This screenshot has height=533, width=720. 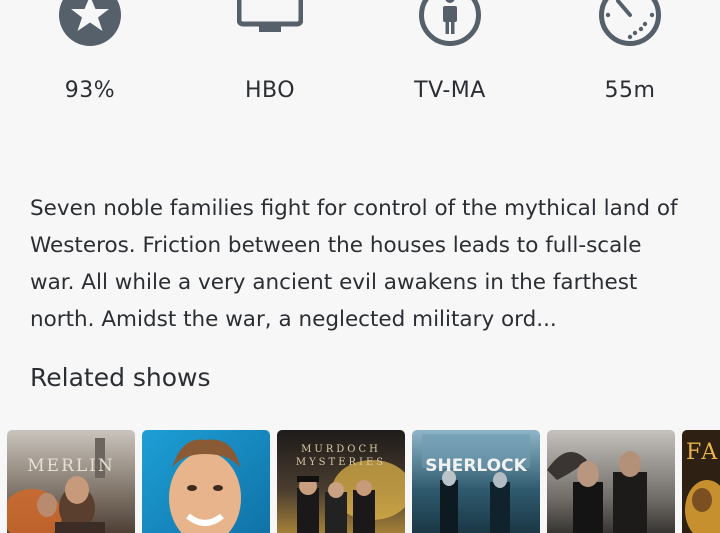 I want to click on runtime-value: 55m, so click(x=630, y=90).